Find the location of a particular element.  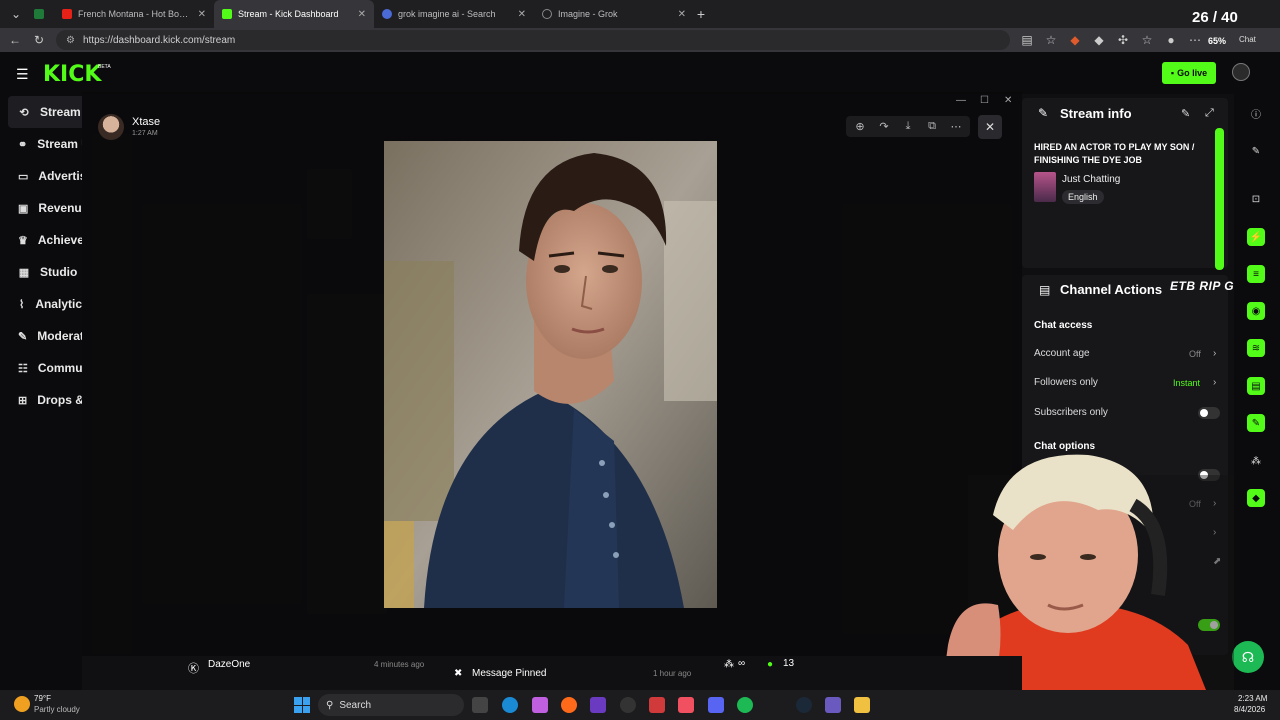

puzzle-icon: ✣ is located at coordinates (1123, 40).